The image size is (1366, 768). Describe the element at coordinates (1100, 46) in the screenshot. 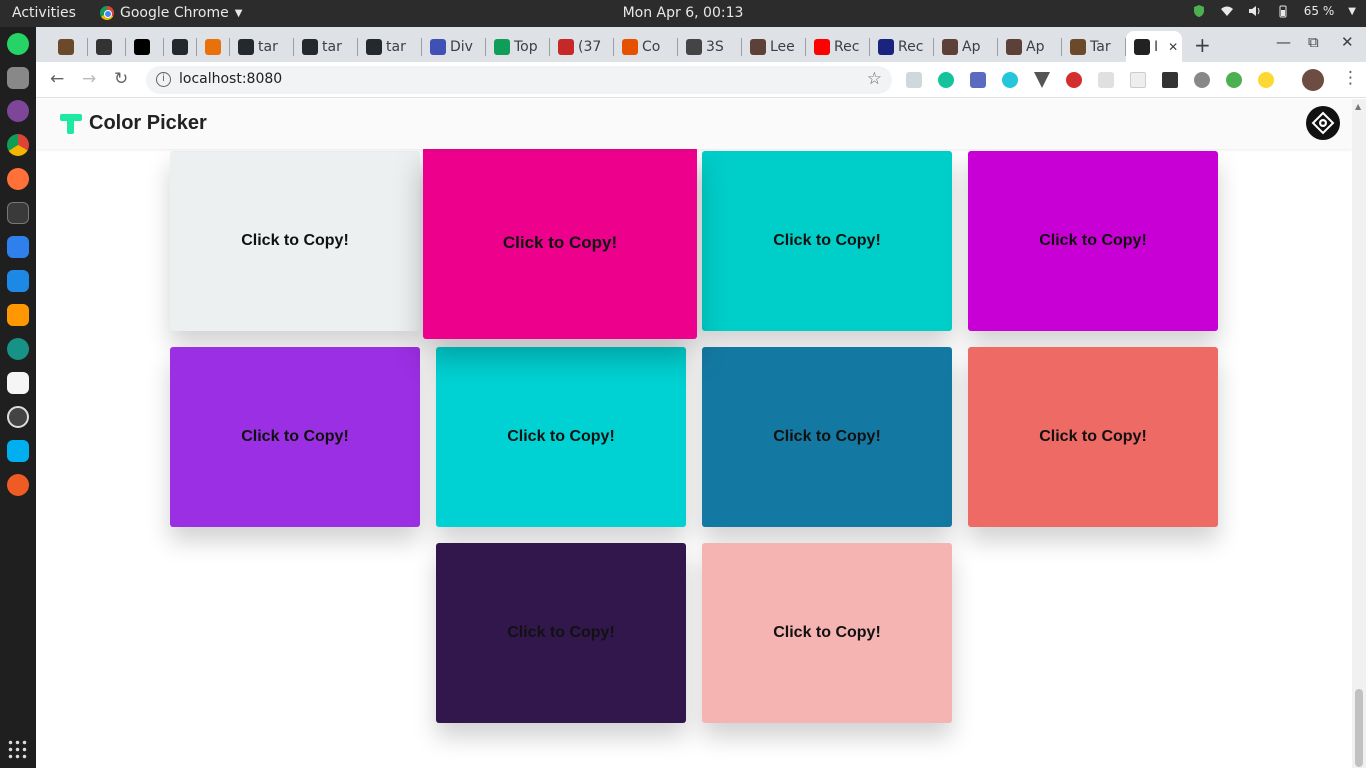

I see `tab-label: Tar` at that location.